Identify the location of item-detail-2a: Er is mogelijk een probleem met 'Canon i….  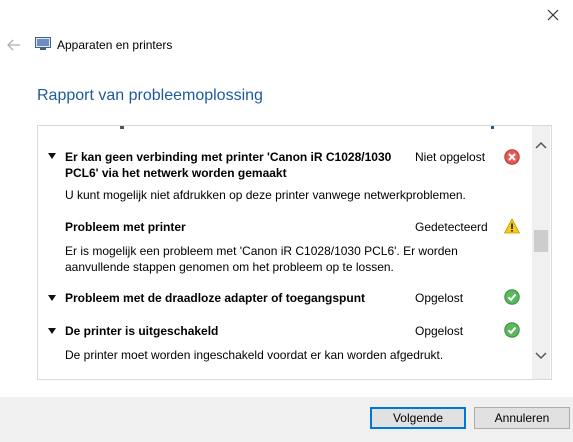
(261, 251).